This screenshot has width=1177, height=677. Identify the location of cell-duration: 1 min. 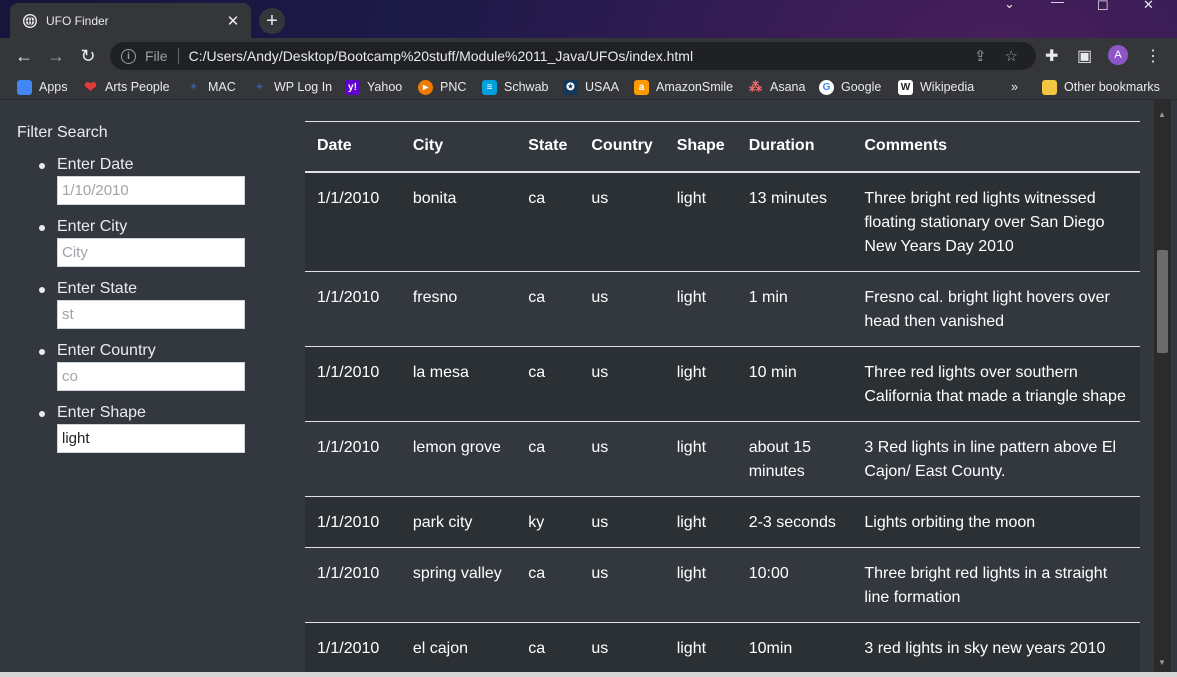
(794, 309).